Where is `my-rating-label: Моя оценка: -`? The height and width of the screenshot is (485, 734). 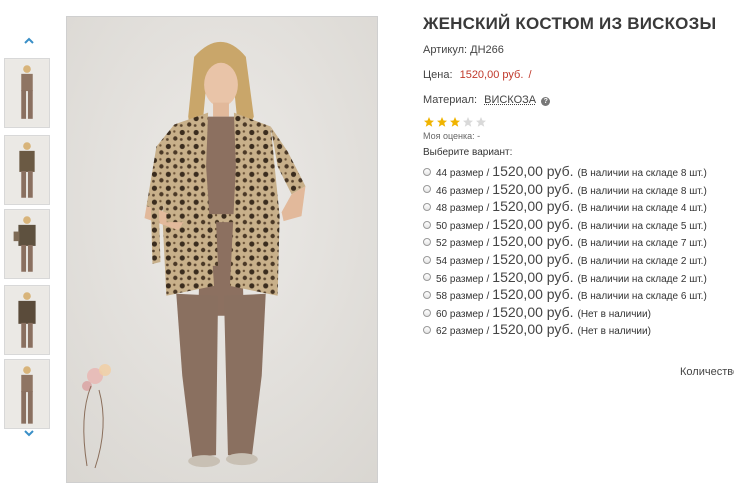
my-rating-label: Моя оценка: - is located at coordinates (452, 136).